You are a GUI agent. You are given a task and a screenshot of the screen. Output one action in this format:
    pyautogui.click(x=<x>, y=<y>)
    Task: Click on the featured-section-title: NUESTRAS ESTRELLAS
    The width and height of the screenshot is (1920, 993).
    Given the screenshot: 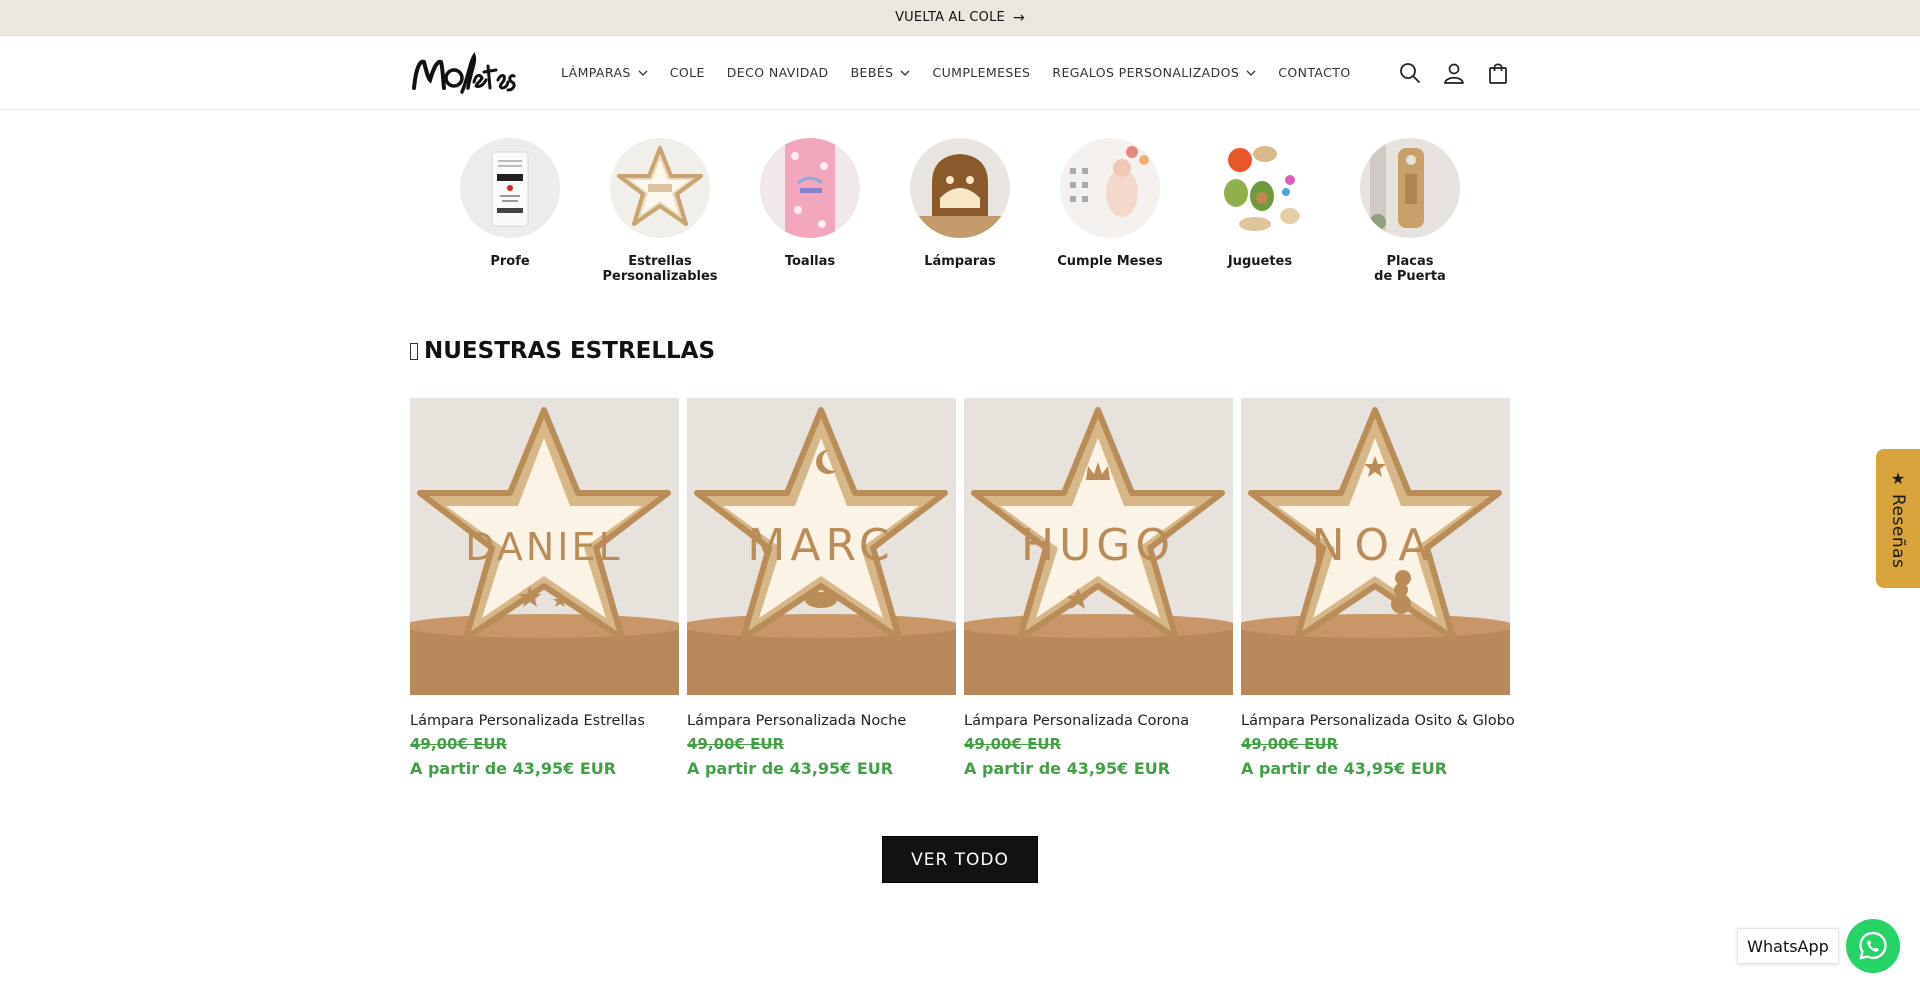 What is the action you would take?
    pyautogui.click(x=562, y=351)
    